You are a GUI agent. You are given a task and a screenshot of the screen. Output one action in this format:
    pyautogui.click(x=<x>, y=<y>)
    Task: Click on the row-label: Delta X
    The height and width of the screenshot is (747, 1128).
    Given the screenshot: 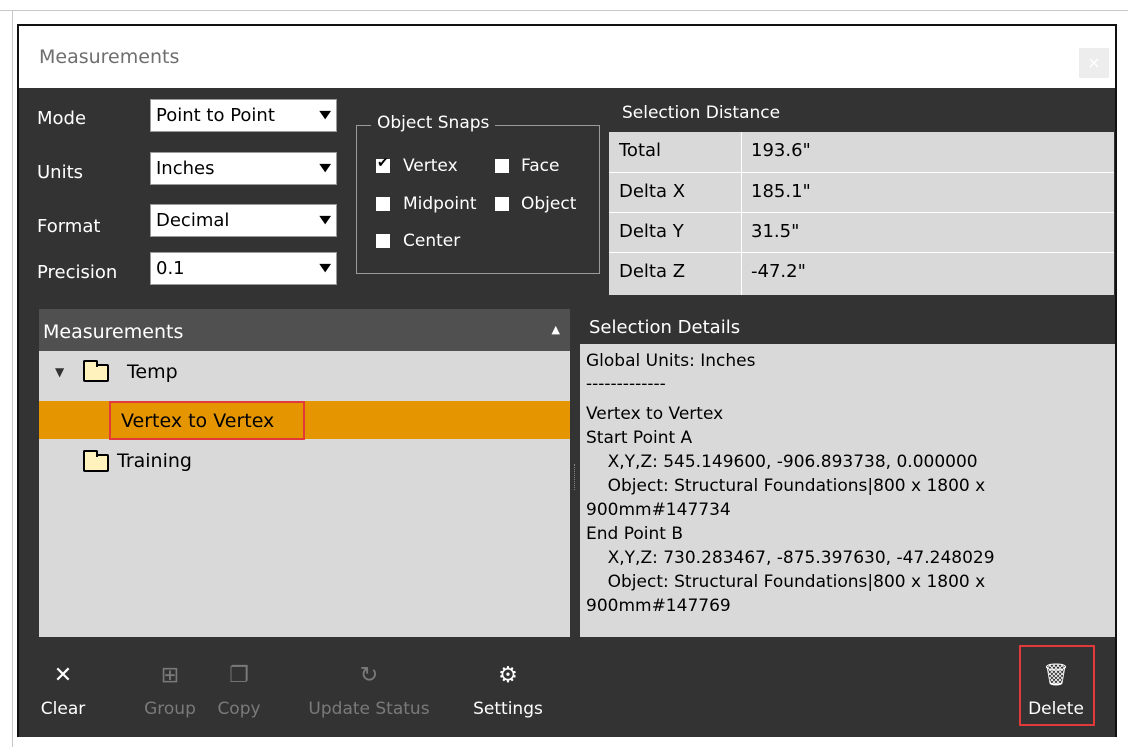 What is the action you would take?
    pyautogui.click(x=652, y=191)
    